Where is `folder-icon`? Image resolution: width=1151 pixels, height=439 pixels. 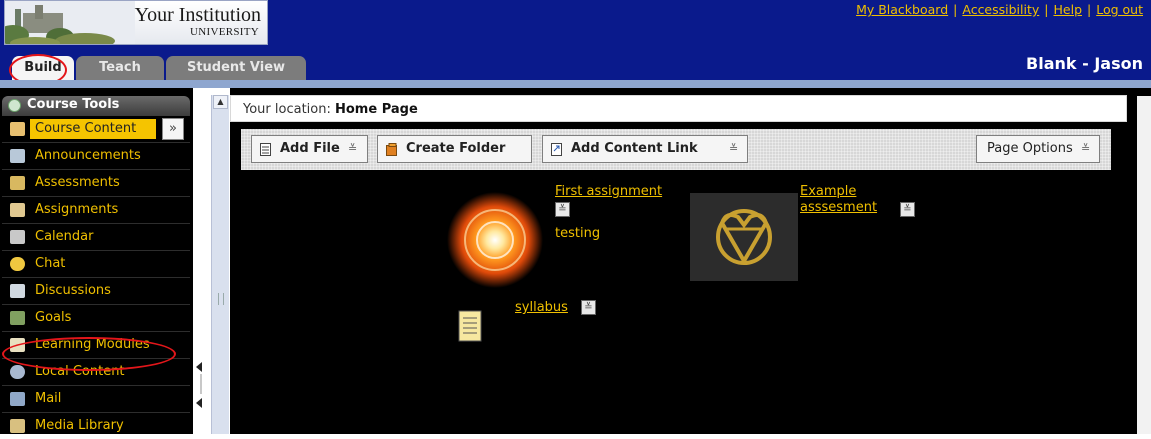 folder-icon is located at coordinates (391, 149).